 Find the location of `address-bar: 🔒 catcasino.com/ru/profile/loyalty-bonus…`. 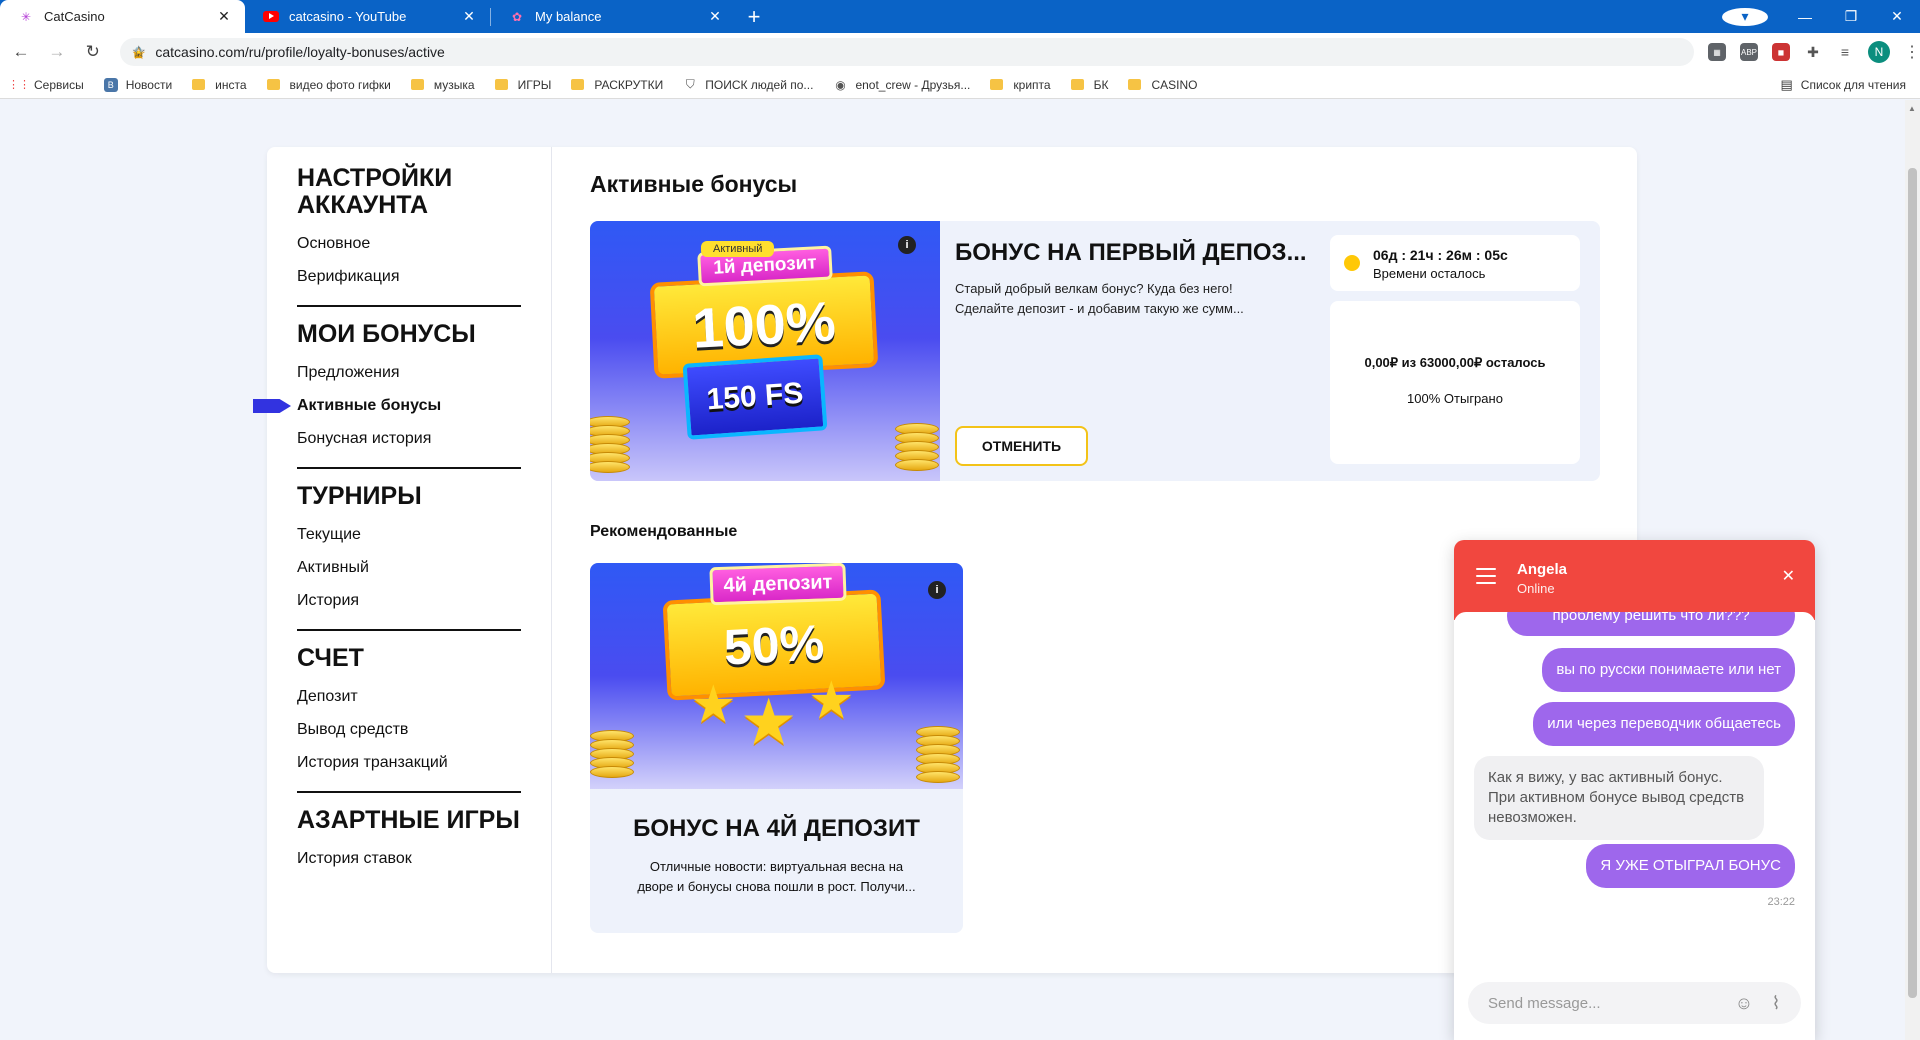

address-bar: 🔒 catcasino.com/ru/profile/loyalty-bonus… is located at coordinates (906, 52).